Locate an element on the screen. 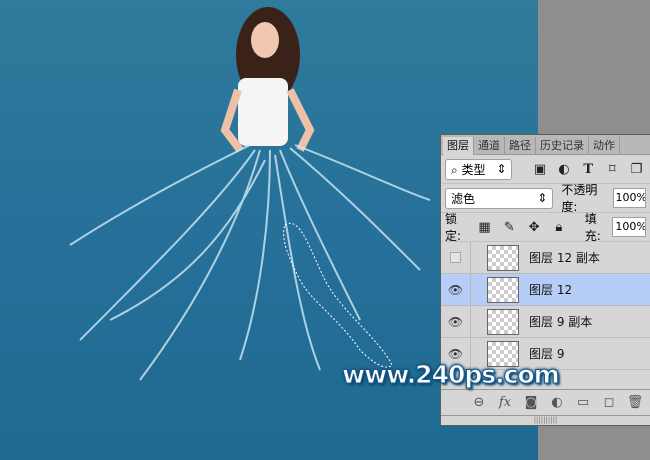 The image size is (650, 460). lock-position-move-icon: ✥ is located at coordinates (534, 227).